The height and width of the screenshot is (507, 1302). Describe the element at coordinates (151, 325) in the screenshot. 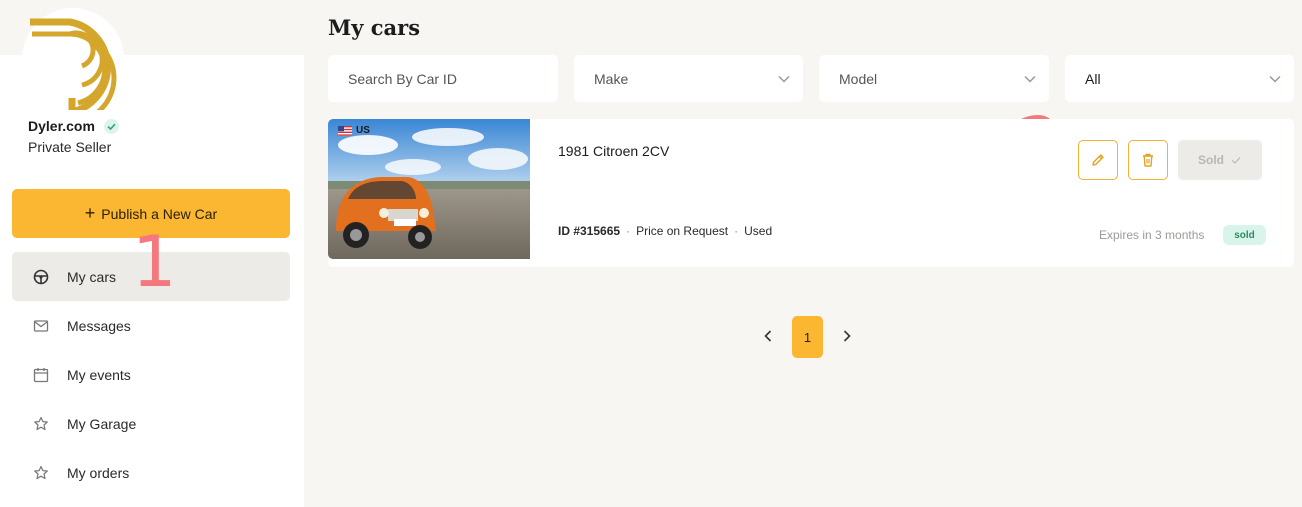

I see `sidebar-item-messages: Messages` at that location.